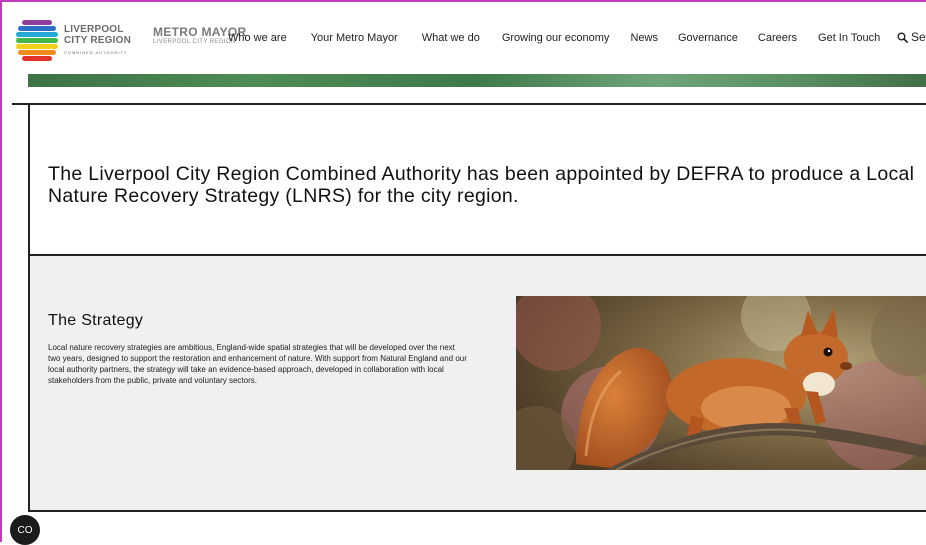  What do you see at coordinates (477, 80) in the screenshot?
I see `hero-banner-image` at bounding box center [477, 80].